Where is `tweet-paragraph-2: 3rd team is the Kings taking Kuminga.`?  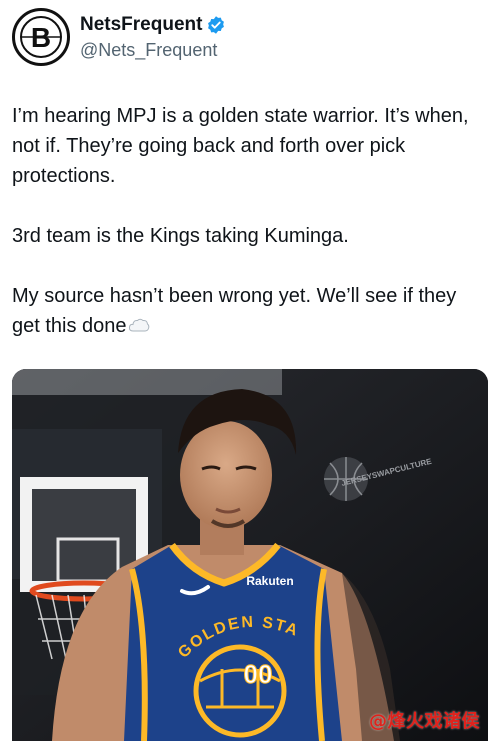 tweet-paragraph-2: 3rd team is the Kings taking Kuminga. is located at coordinates (180, 236).